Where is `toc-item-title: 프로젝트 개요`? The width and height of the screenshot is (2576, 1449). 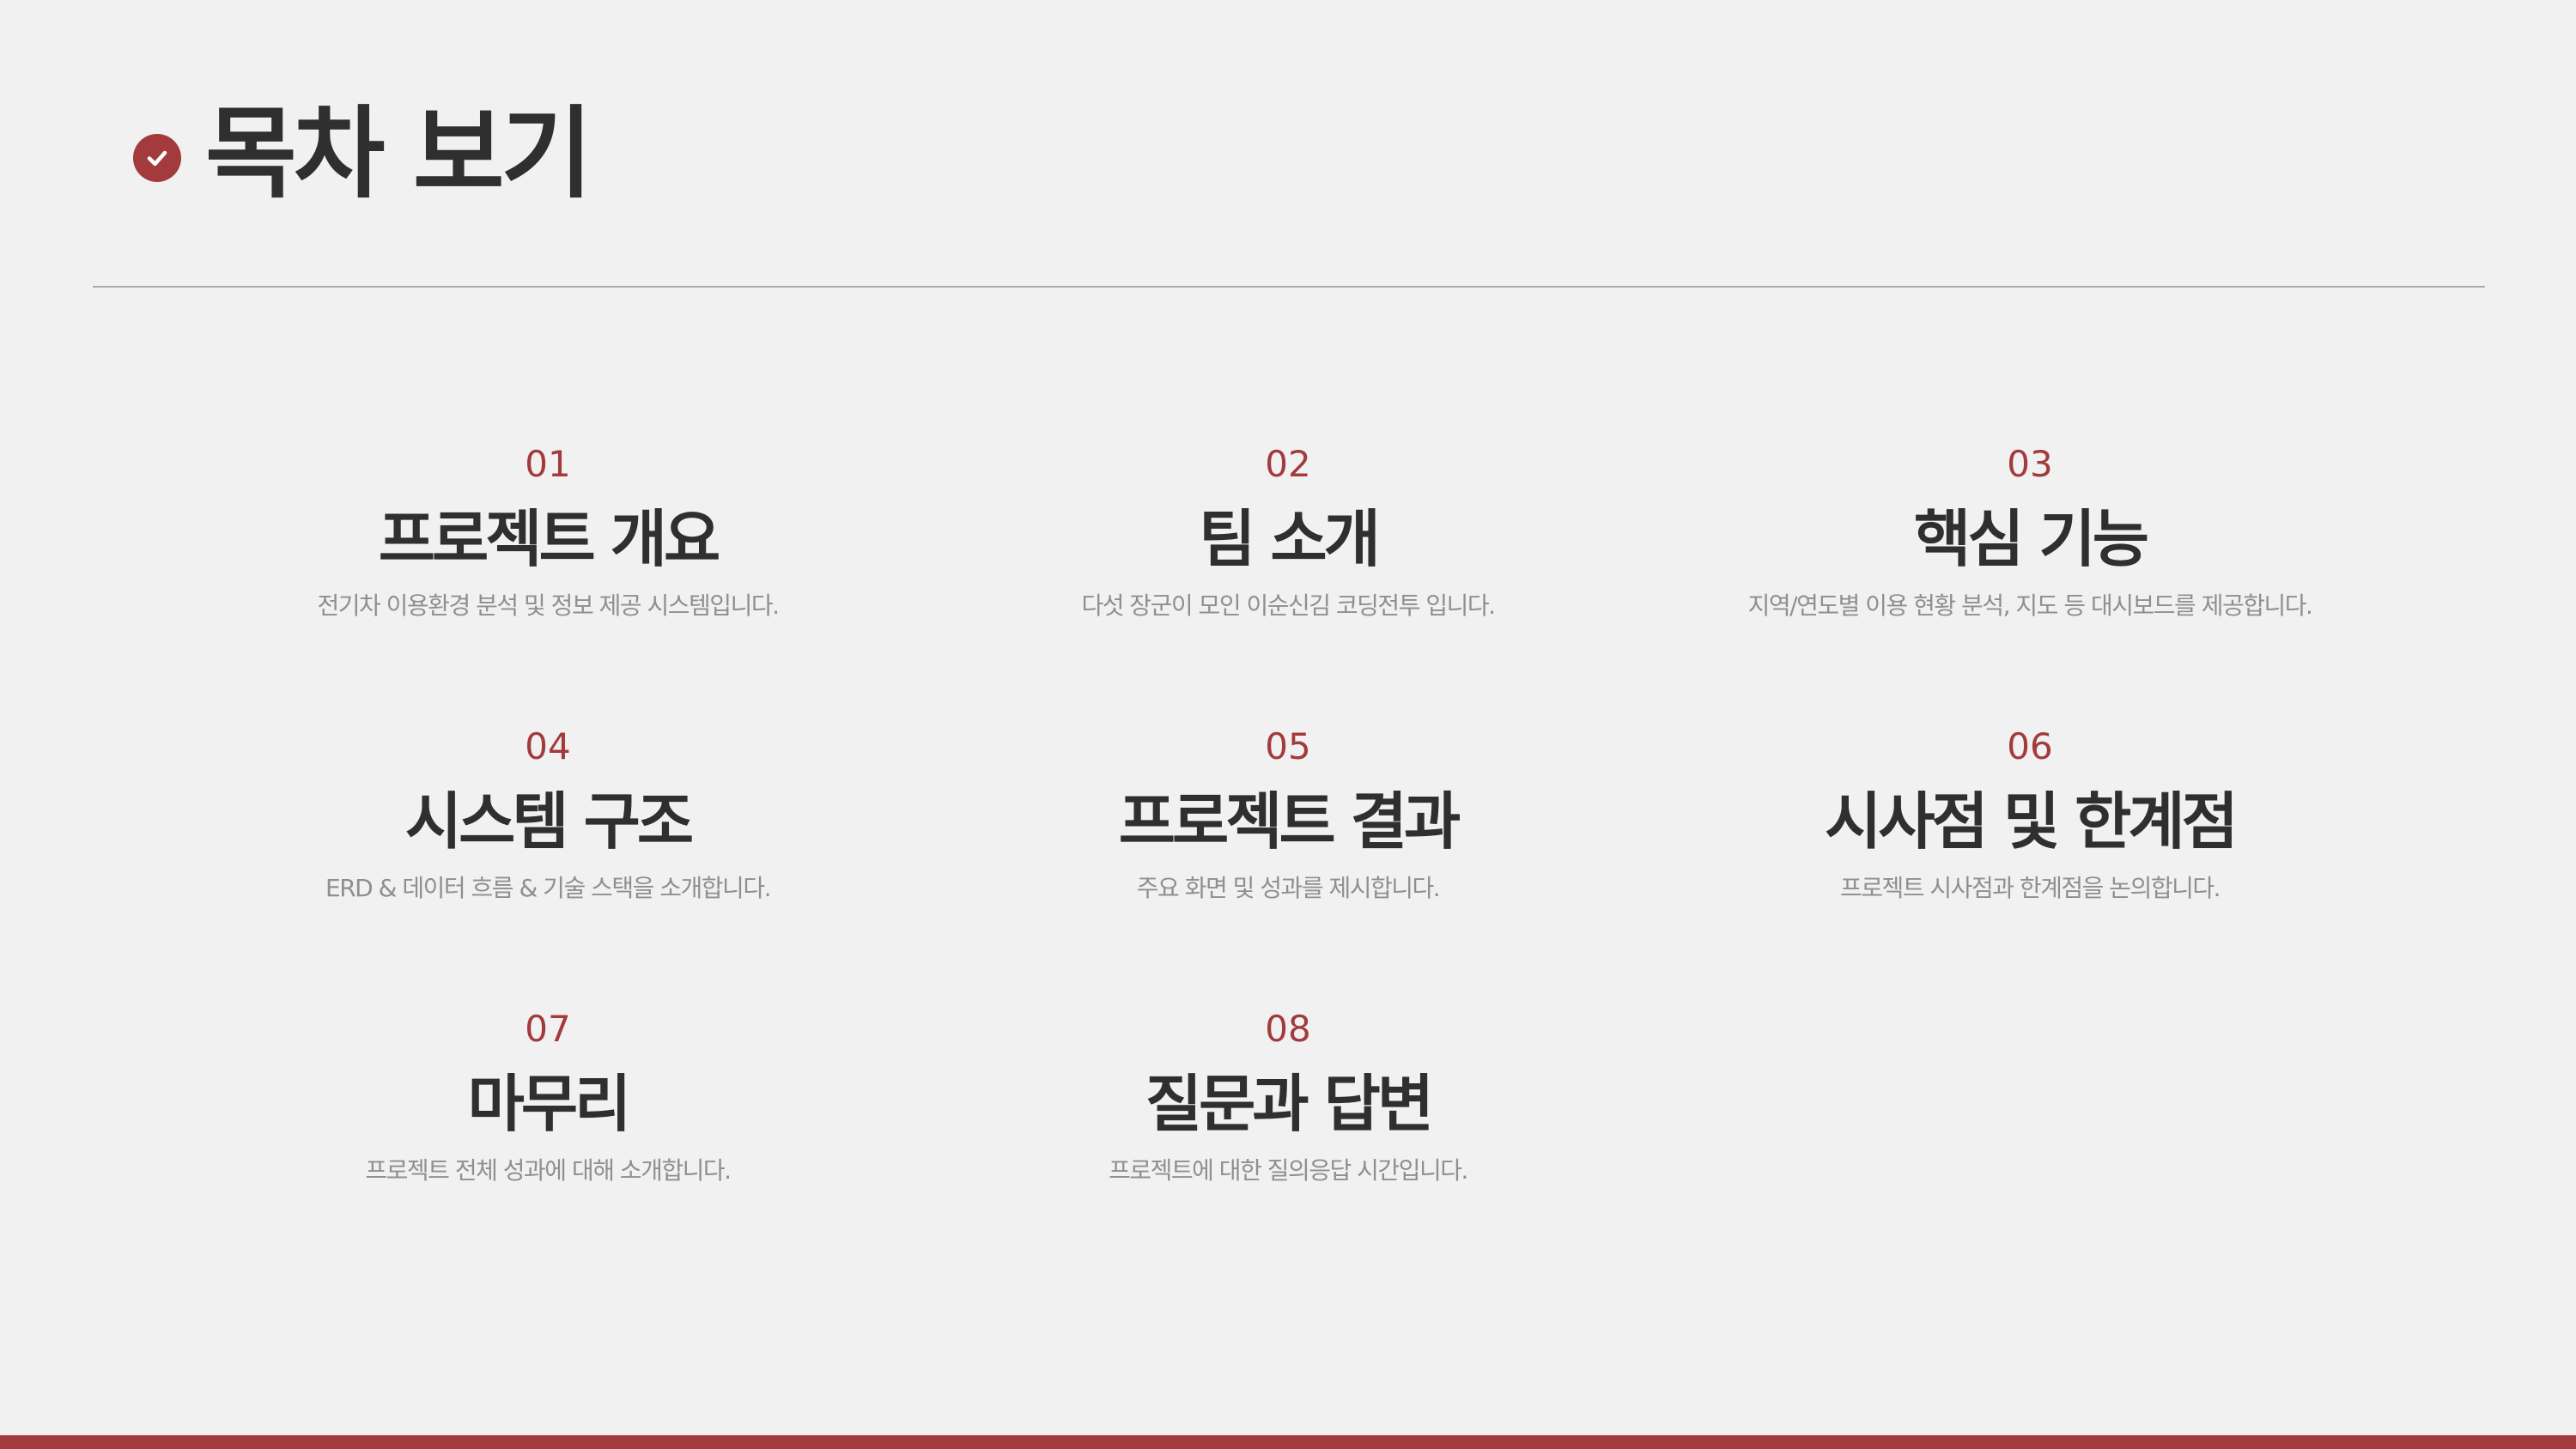
toc-item-title: 프로젝트 개요 is located at coordinates (550, 539).